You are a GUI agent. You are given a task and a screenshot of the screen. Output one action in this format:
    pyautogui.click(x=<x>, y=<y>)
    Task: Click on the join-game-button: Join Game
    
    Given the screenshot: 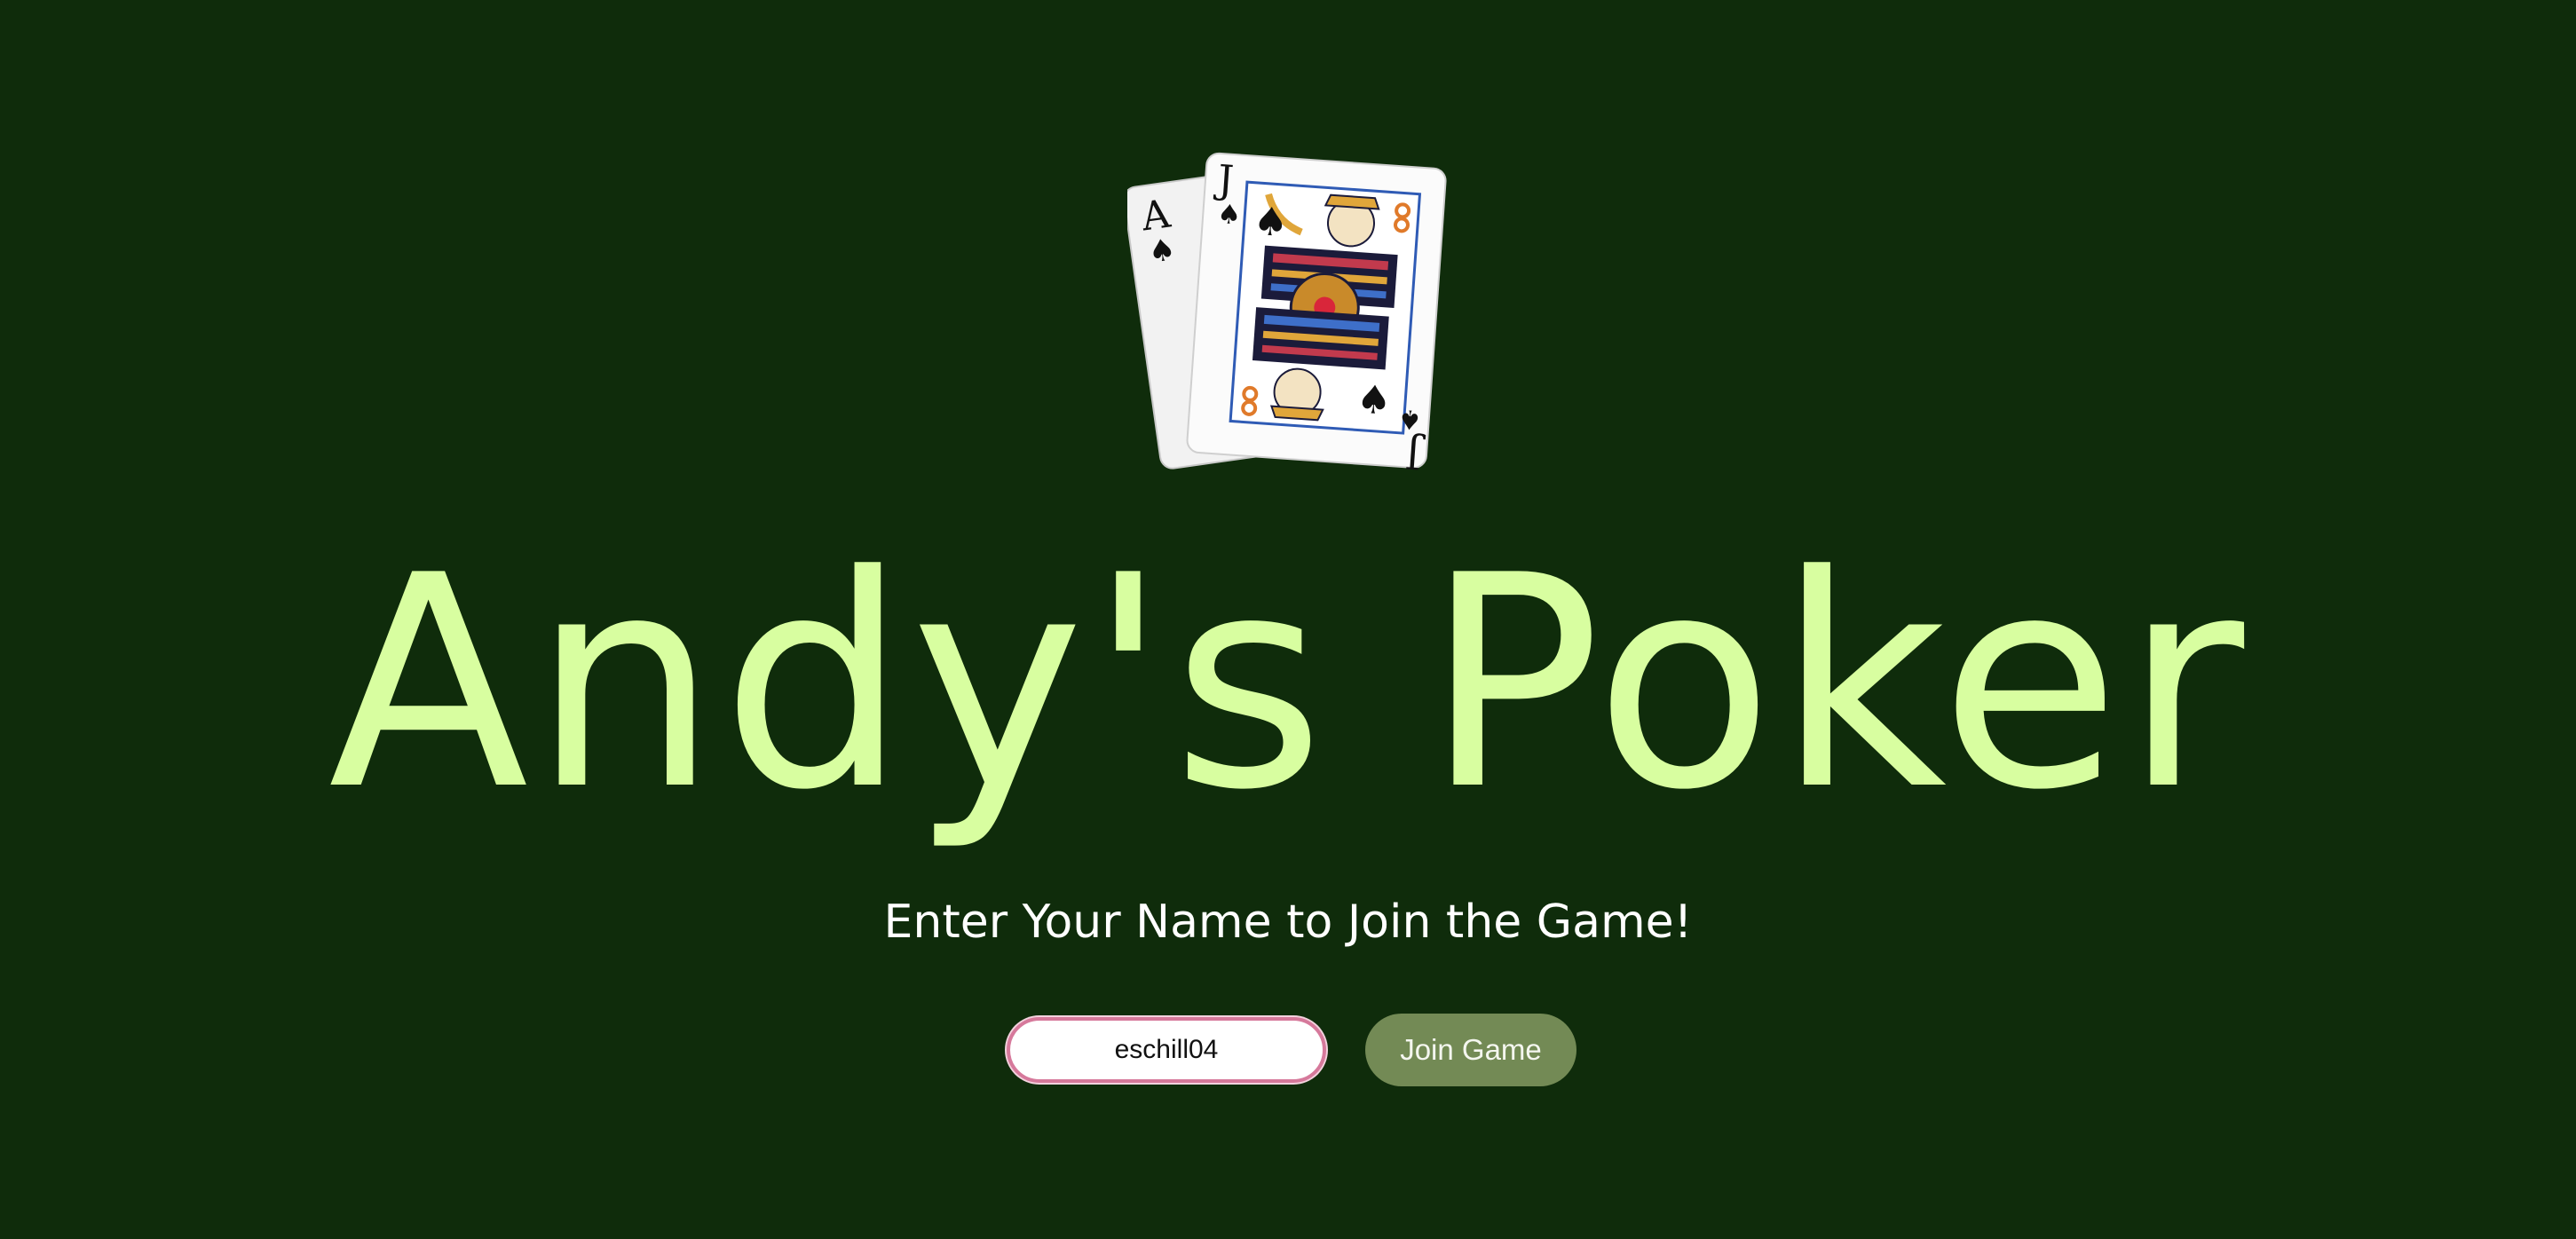 What is the action you would take?
    pyautogui.click(x=1470, y=1050)
    